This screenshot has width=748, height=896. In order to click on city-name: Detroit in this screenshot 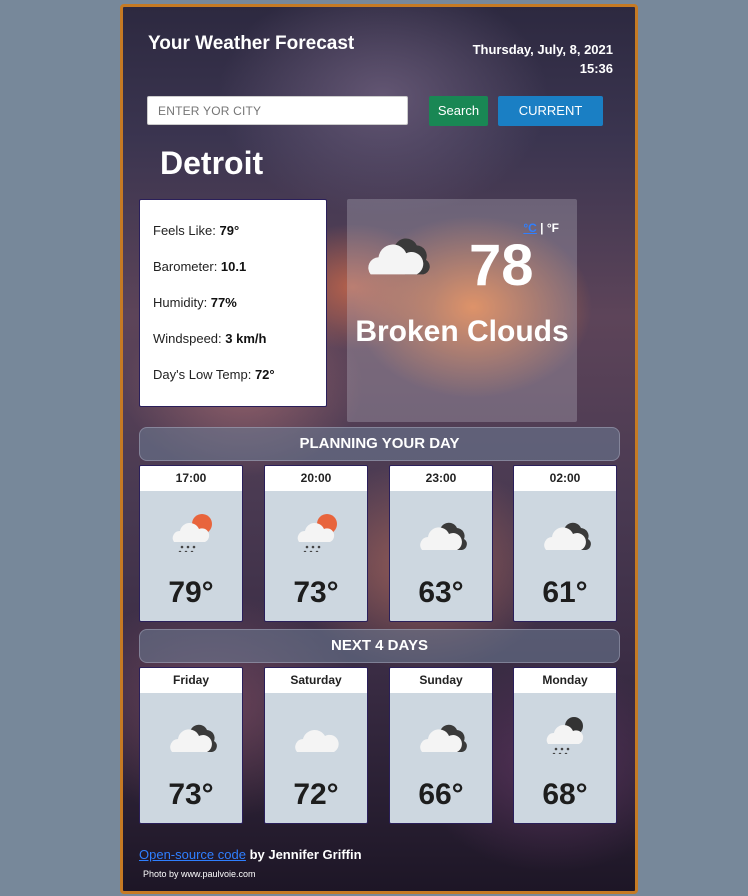, I will do `click(212, 163)`.